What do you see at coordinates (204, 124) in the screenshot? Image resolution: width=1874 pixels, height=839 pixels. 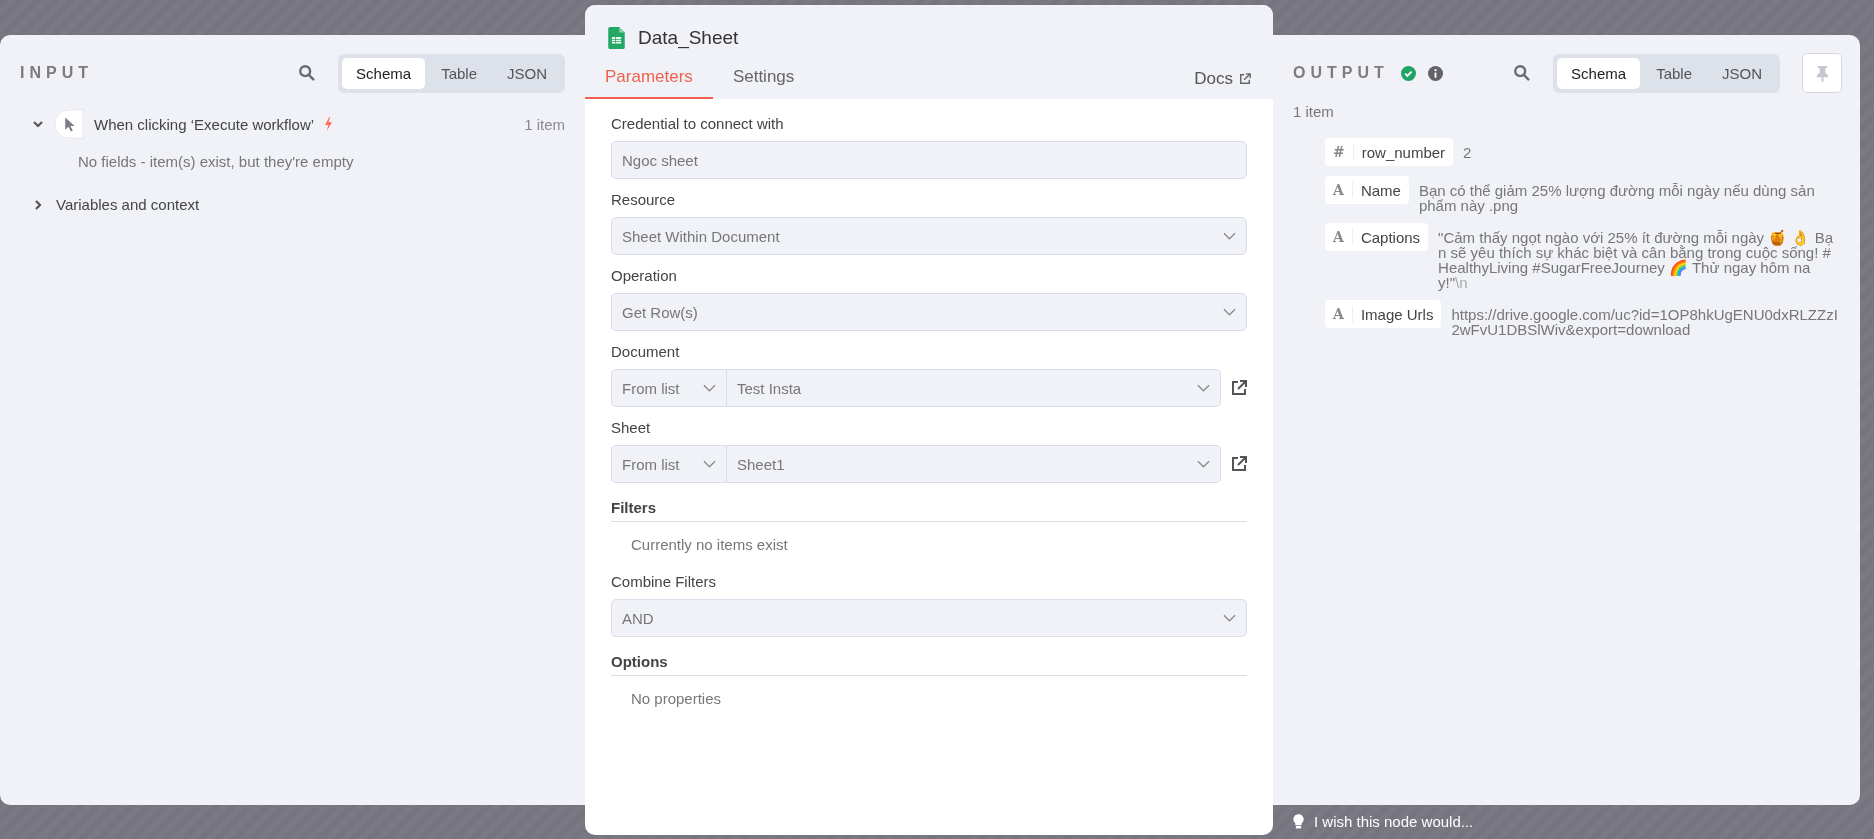 I see `trigger-name: When clicking ‘Execute workflow’` at bounding box center [204, 124].